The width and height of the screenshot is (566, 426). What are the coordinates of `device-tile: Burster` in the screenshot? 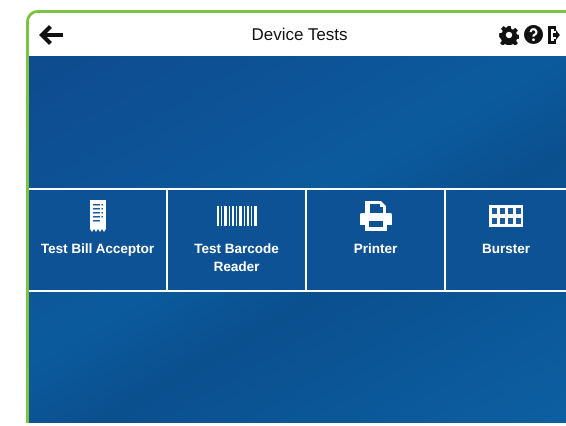 It's located at (506, 240).